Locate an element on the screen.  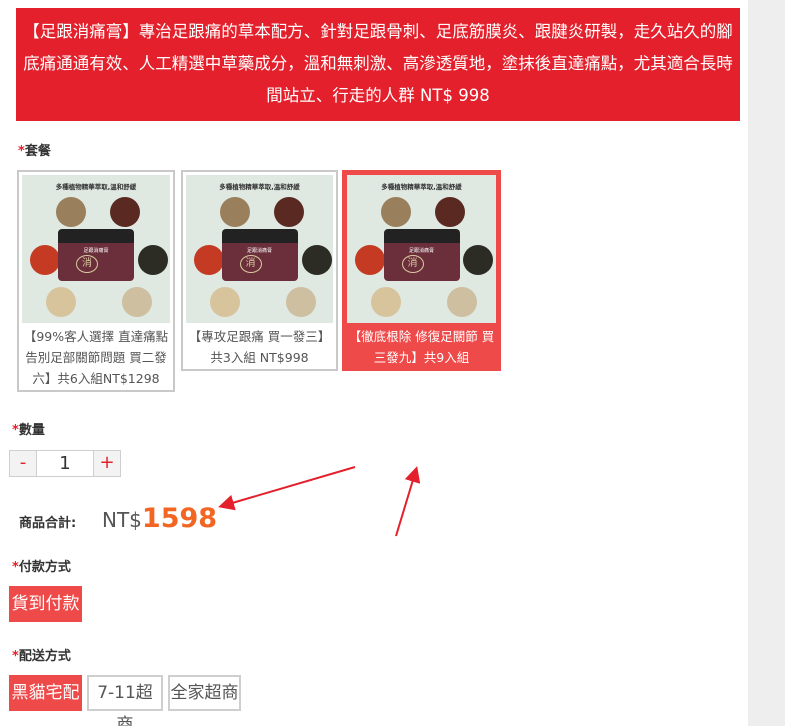
shipping-label-text: 配送方式 is located at coordinates (44, 656).